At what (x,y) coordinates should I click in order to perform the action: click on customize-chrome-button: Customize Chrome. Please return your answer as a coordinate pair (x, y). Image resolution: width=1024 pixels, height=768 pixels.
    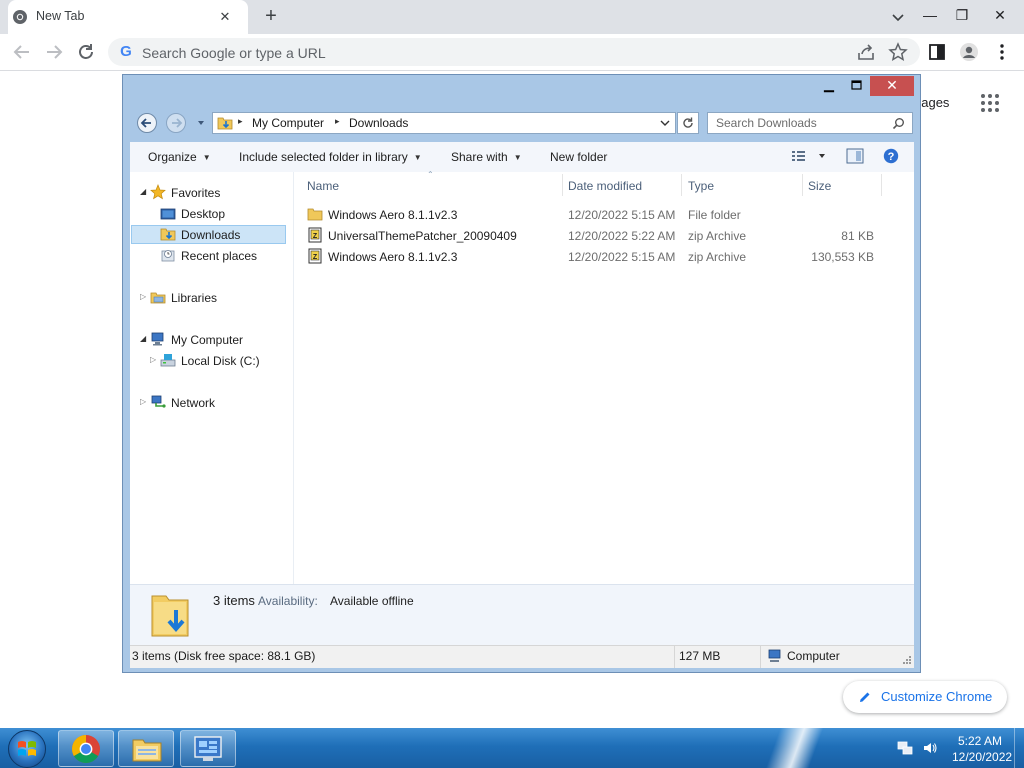
    Looking at the image, I should click on (925, 697).